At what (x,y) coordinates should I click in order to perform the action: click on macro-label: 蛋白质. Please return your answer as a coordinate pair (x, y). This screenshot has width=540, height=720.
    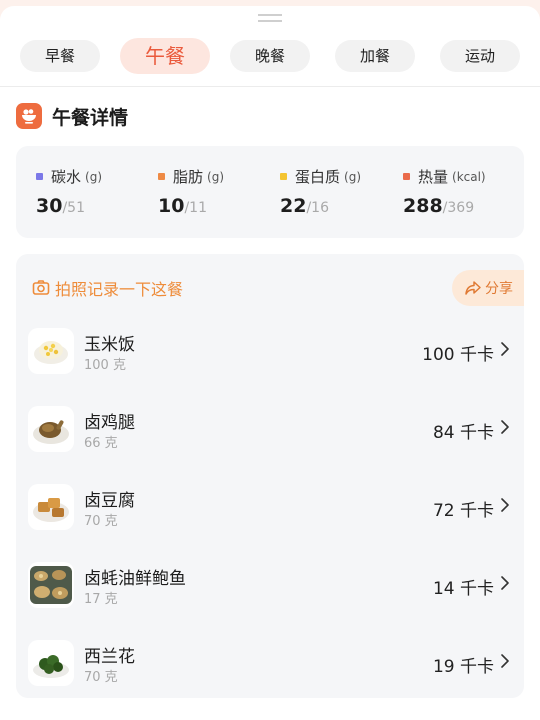
    Looking at the image, I should click on (318, 177).